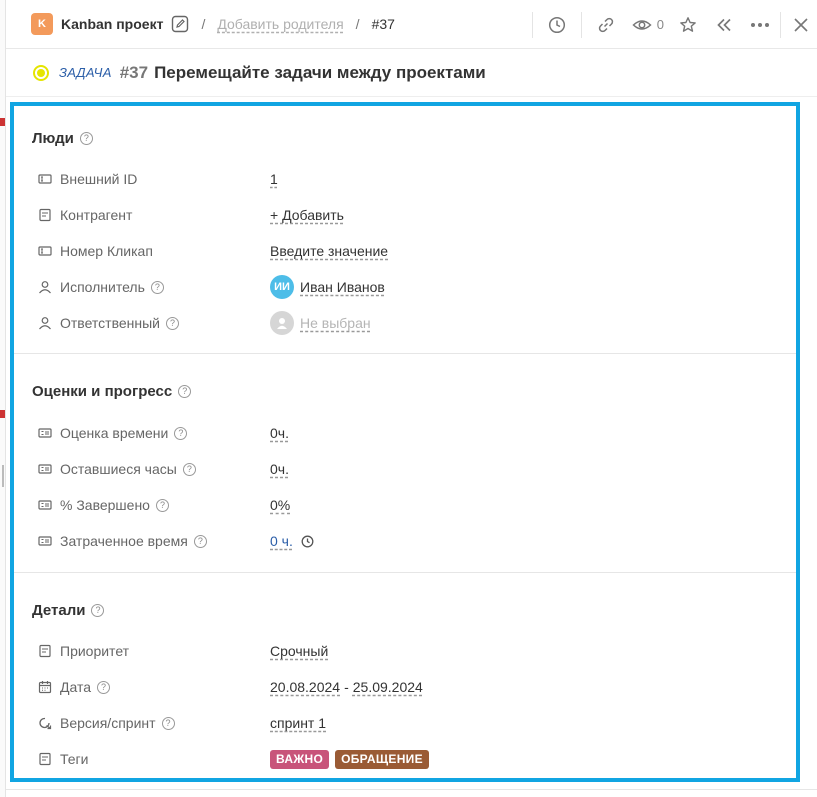 The image size is (817, 797). What do you see at coordinates (117, 723) in the screenshot?
I see `field-label: Версия/спринт?` at bounding box center [117, 723].